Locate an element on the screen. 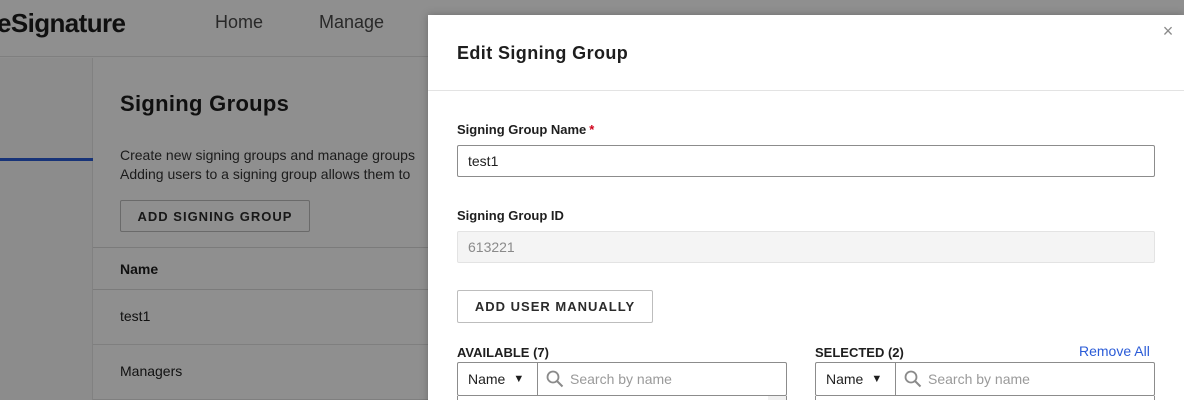  selected-filter-dropdown: Name ▼ is located at coordinates (856, 379).